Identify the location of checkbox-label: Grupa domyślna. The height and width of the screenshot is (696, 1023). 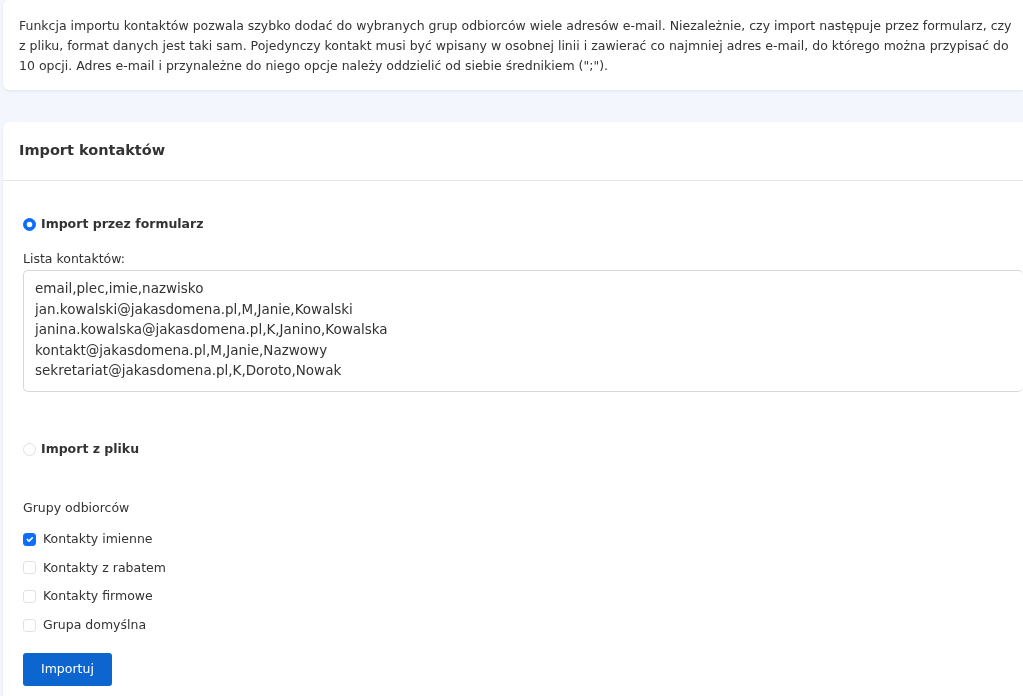
(95, 625).